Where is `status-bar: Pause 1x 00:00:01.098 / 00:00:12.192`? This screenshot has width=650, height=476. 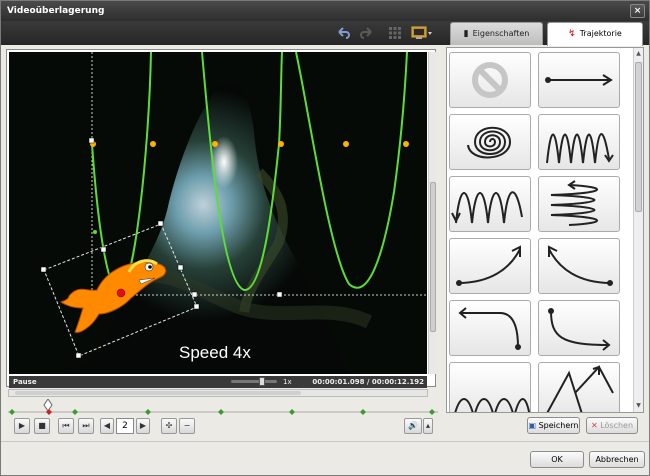
status-bar: Pause 1x 00:00:01.098 / 00:00:12.192 is located at coordinates (218, 382).